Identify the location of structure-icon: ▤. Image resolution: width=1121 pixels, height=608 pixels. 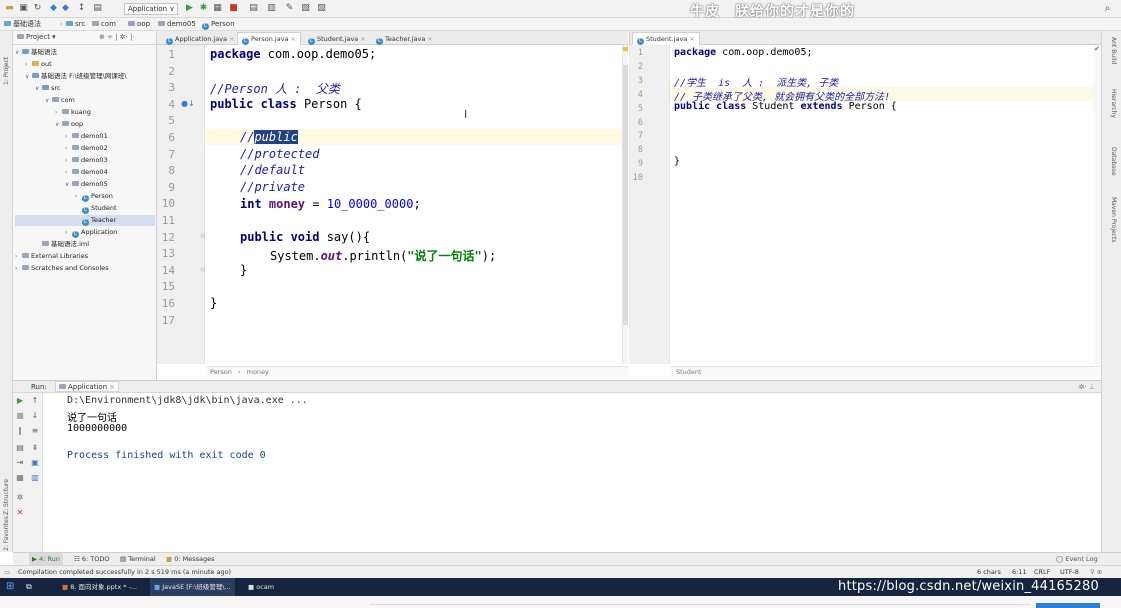
(97, 8).